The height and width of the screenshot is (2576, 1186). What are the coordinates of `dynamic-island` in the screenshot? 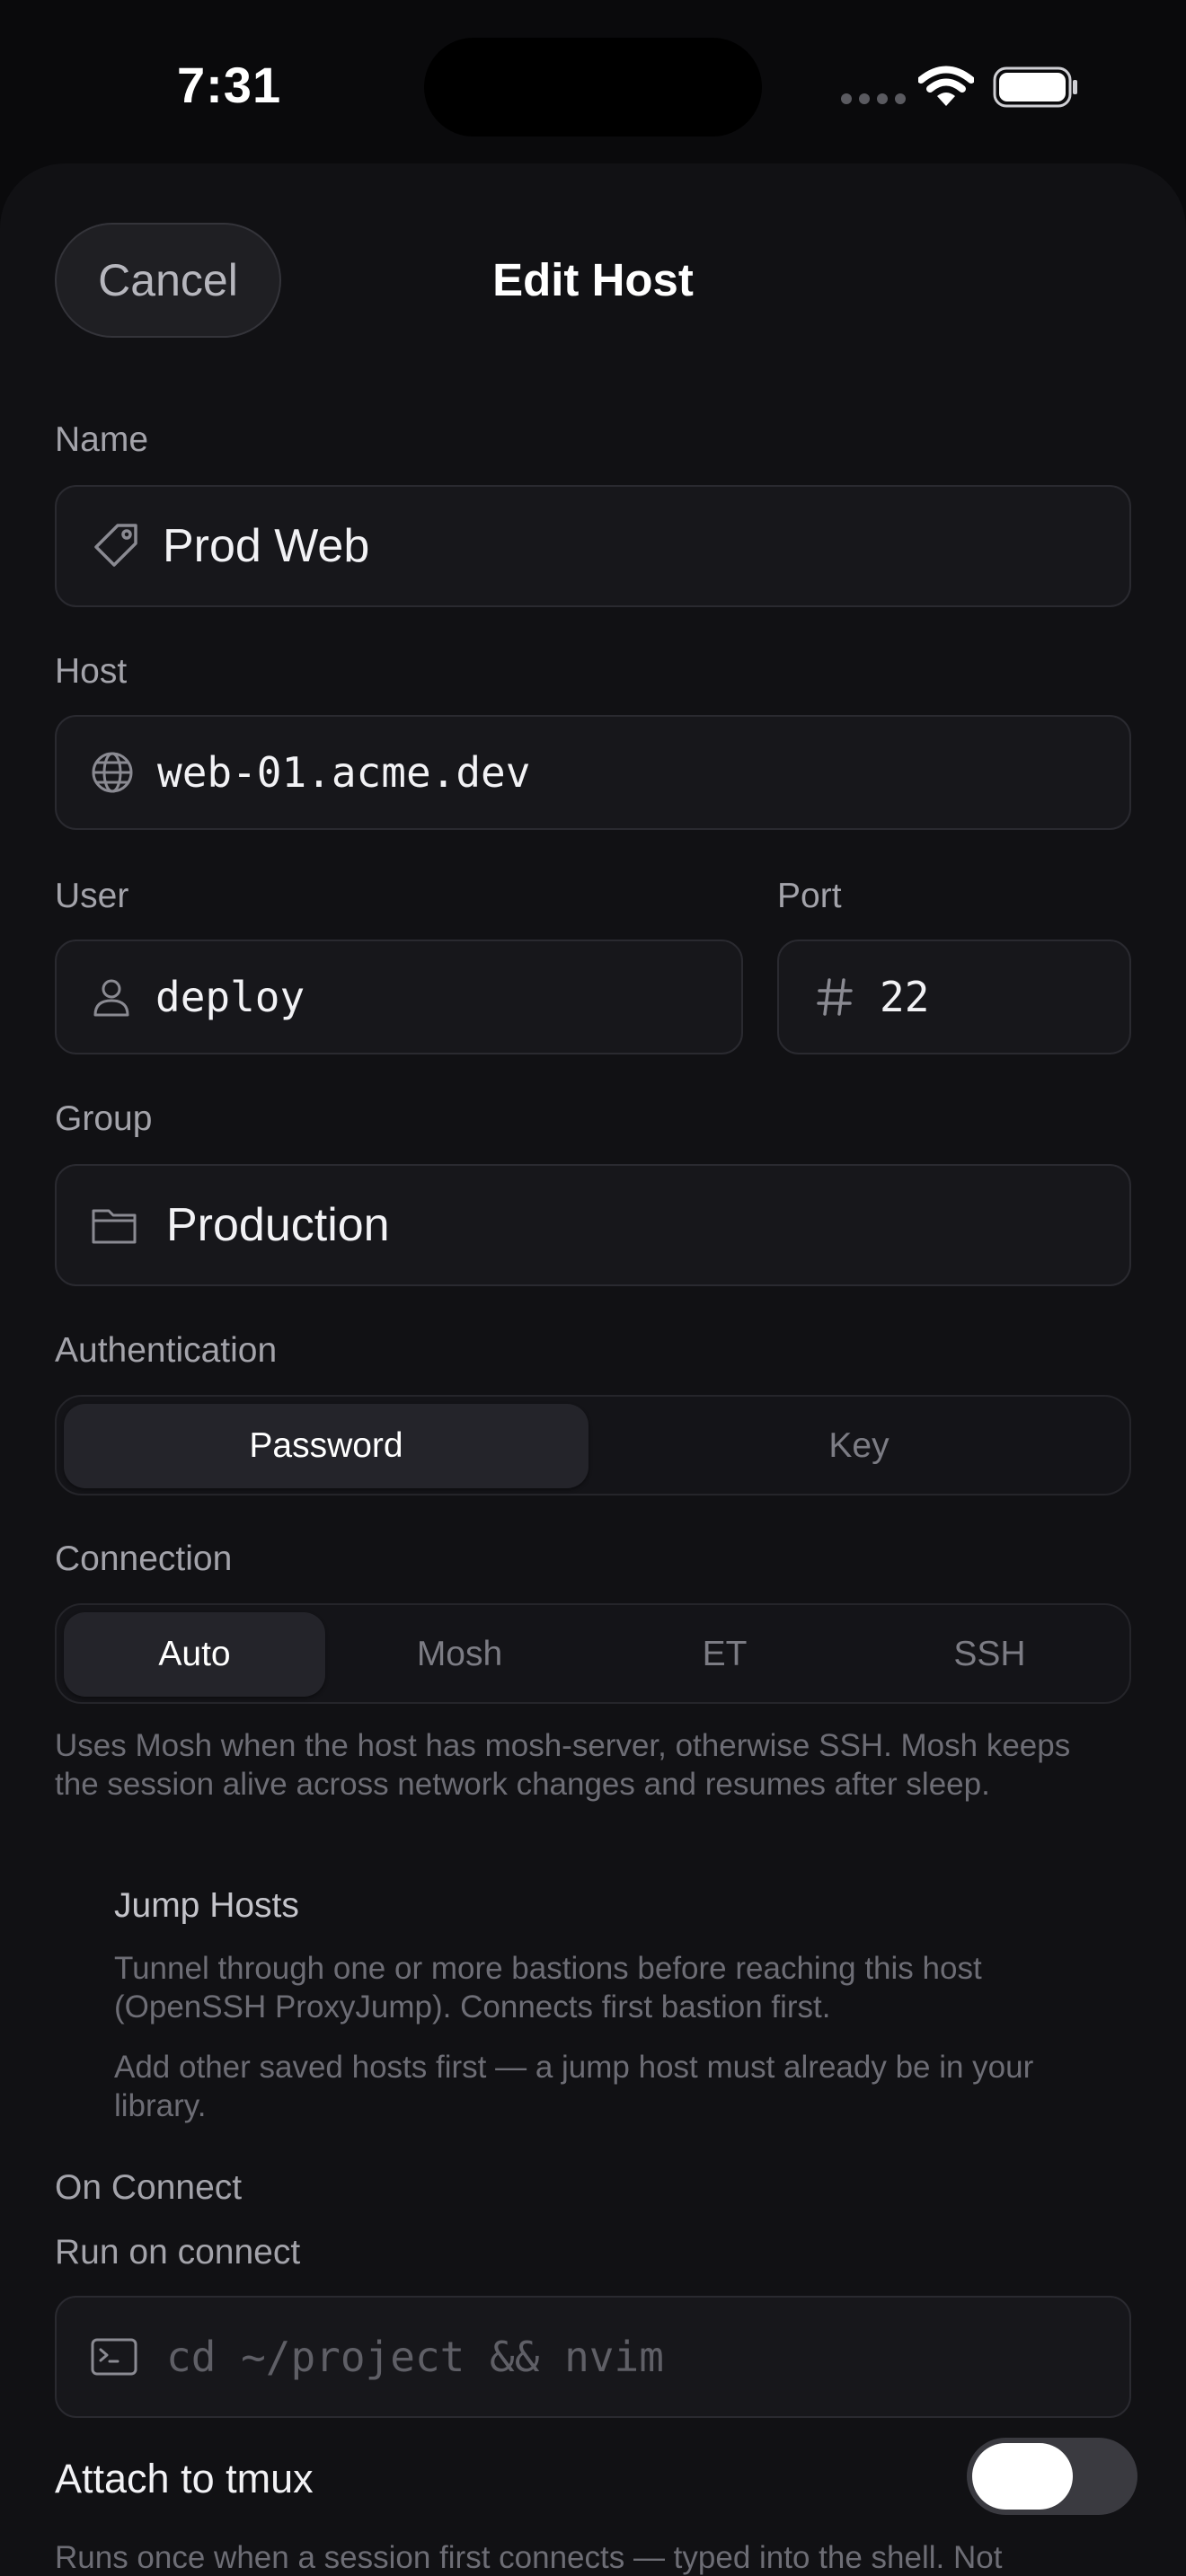 It's located at (593, 87).